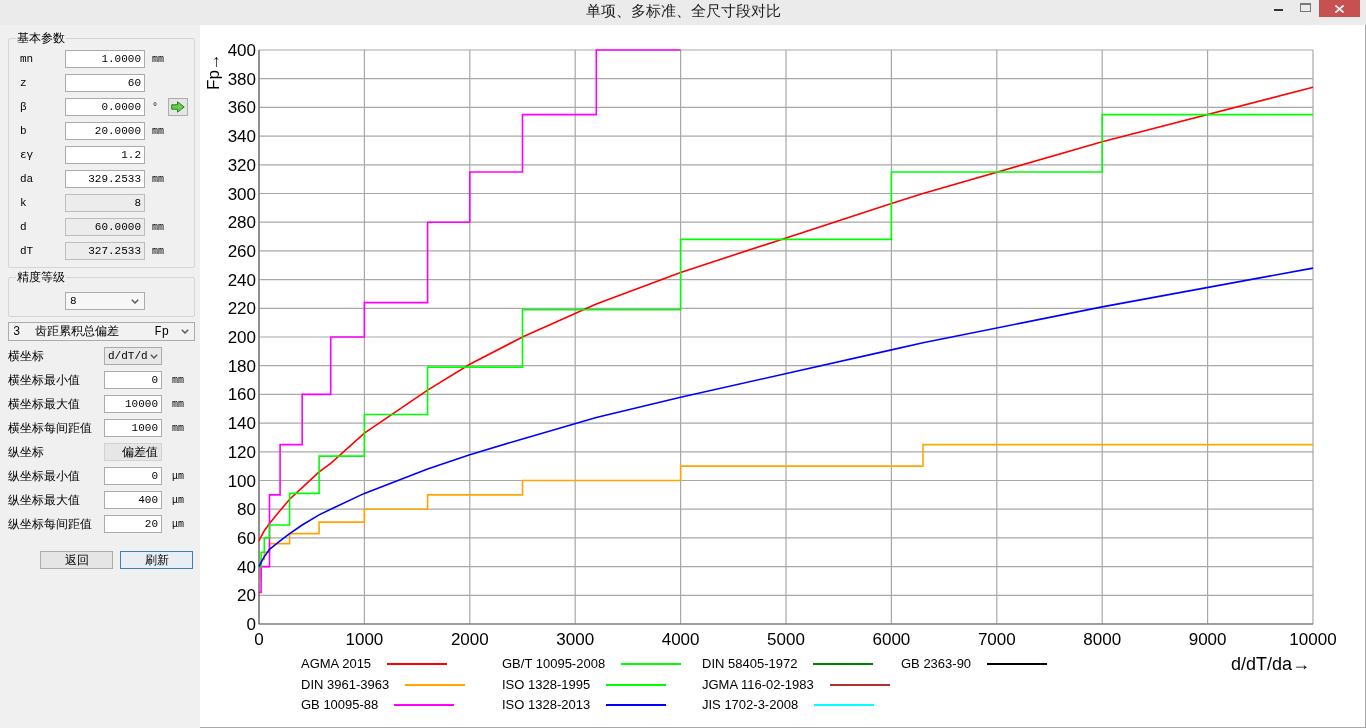 This screenshot has height=728, width=1366. I want to click on legend-label: JGMA 116-02-1983, so click(758, 684).